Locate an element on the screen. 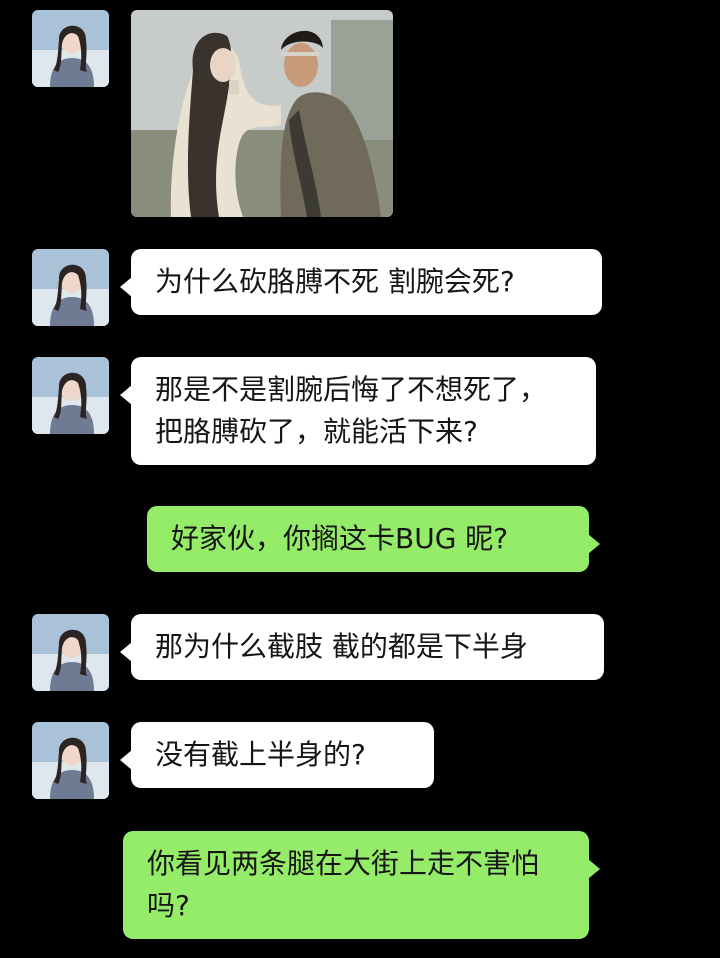  outgoing-message-bubble: 你看见两条腿在大街上走不害怕吗? is located at coordinates (361, 885).